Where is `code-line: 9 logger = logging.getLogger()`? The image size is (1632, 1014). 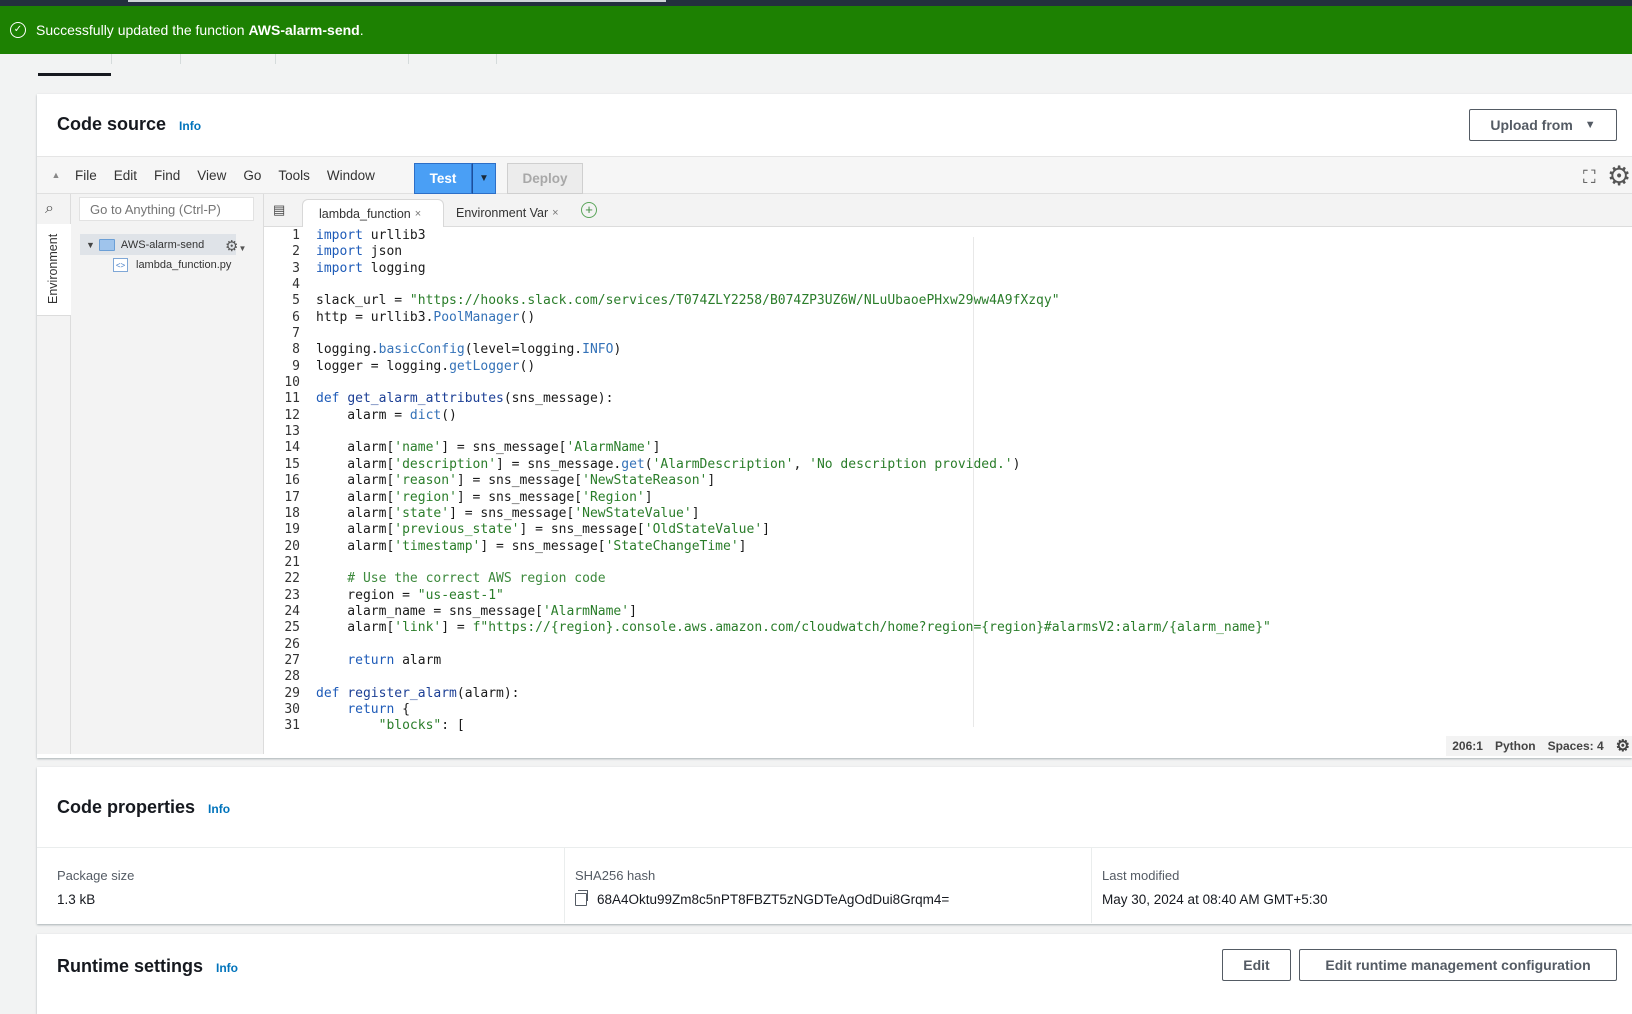 code-line: 9 logger = logging.getLogger() is located at coordinates (948, 367).